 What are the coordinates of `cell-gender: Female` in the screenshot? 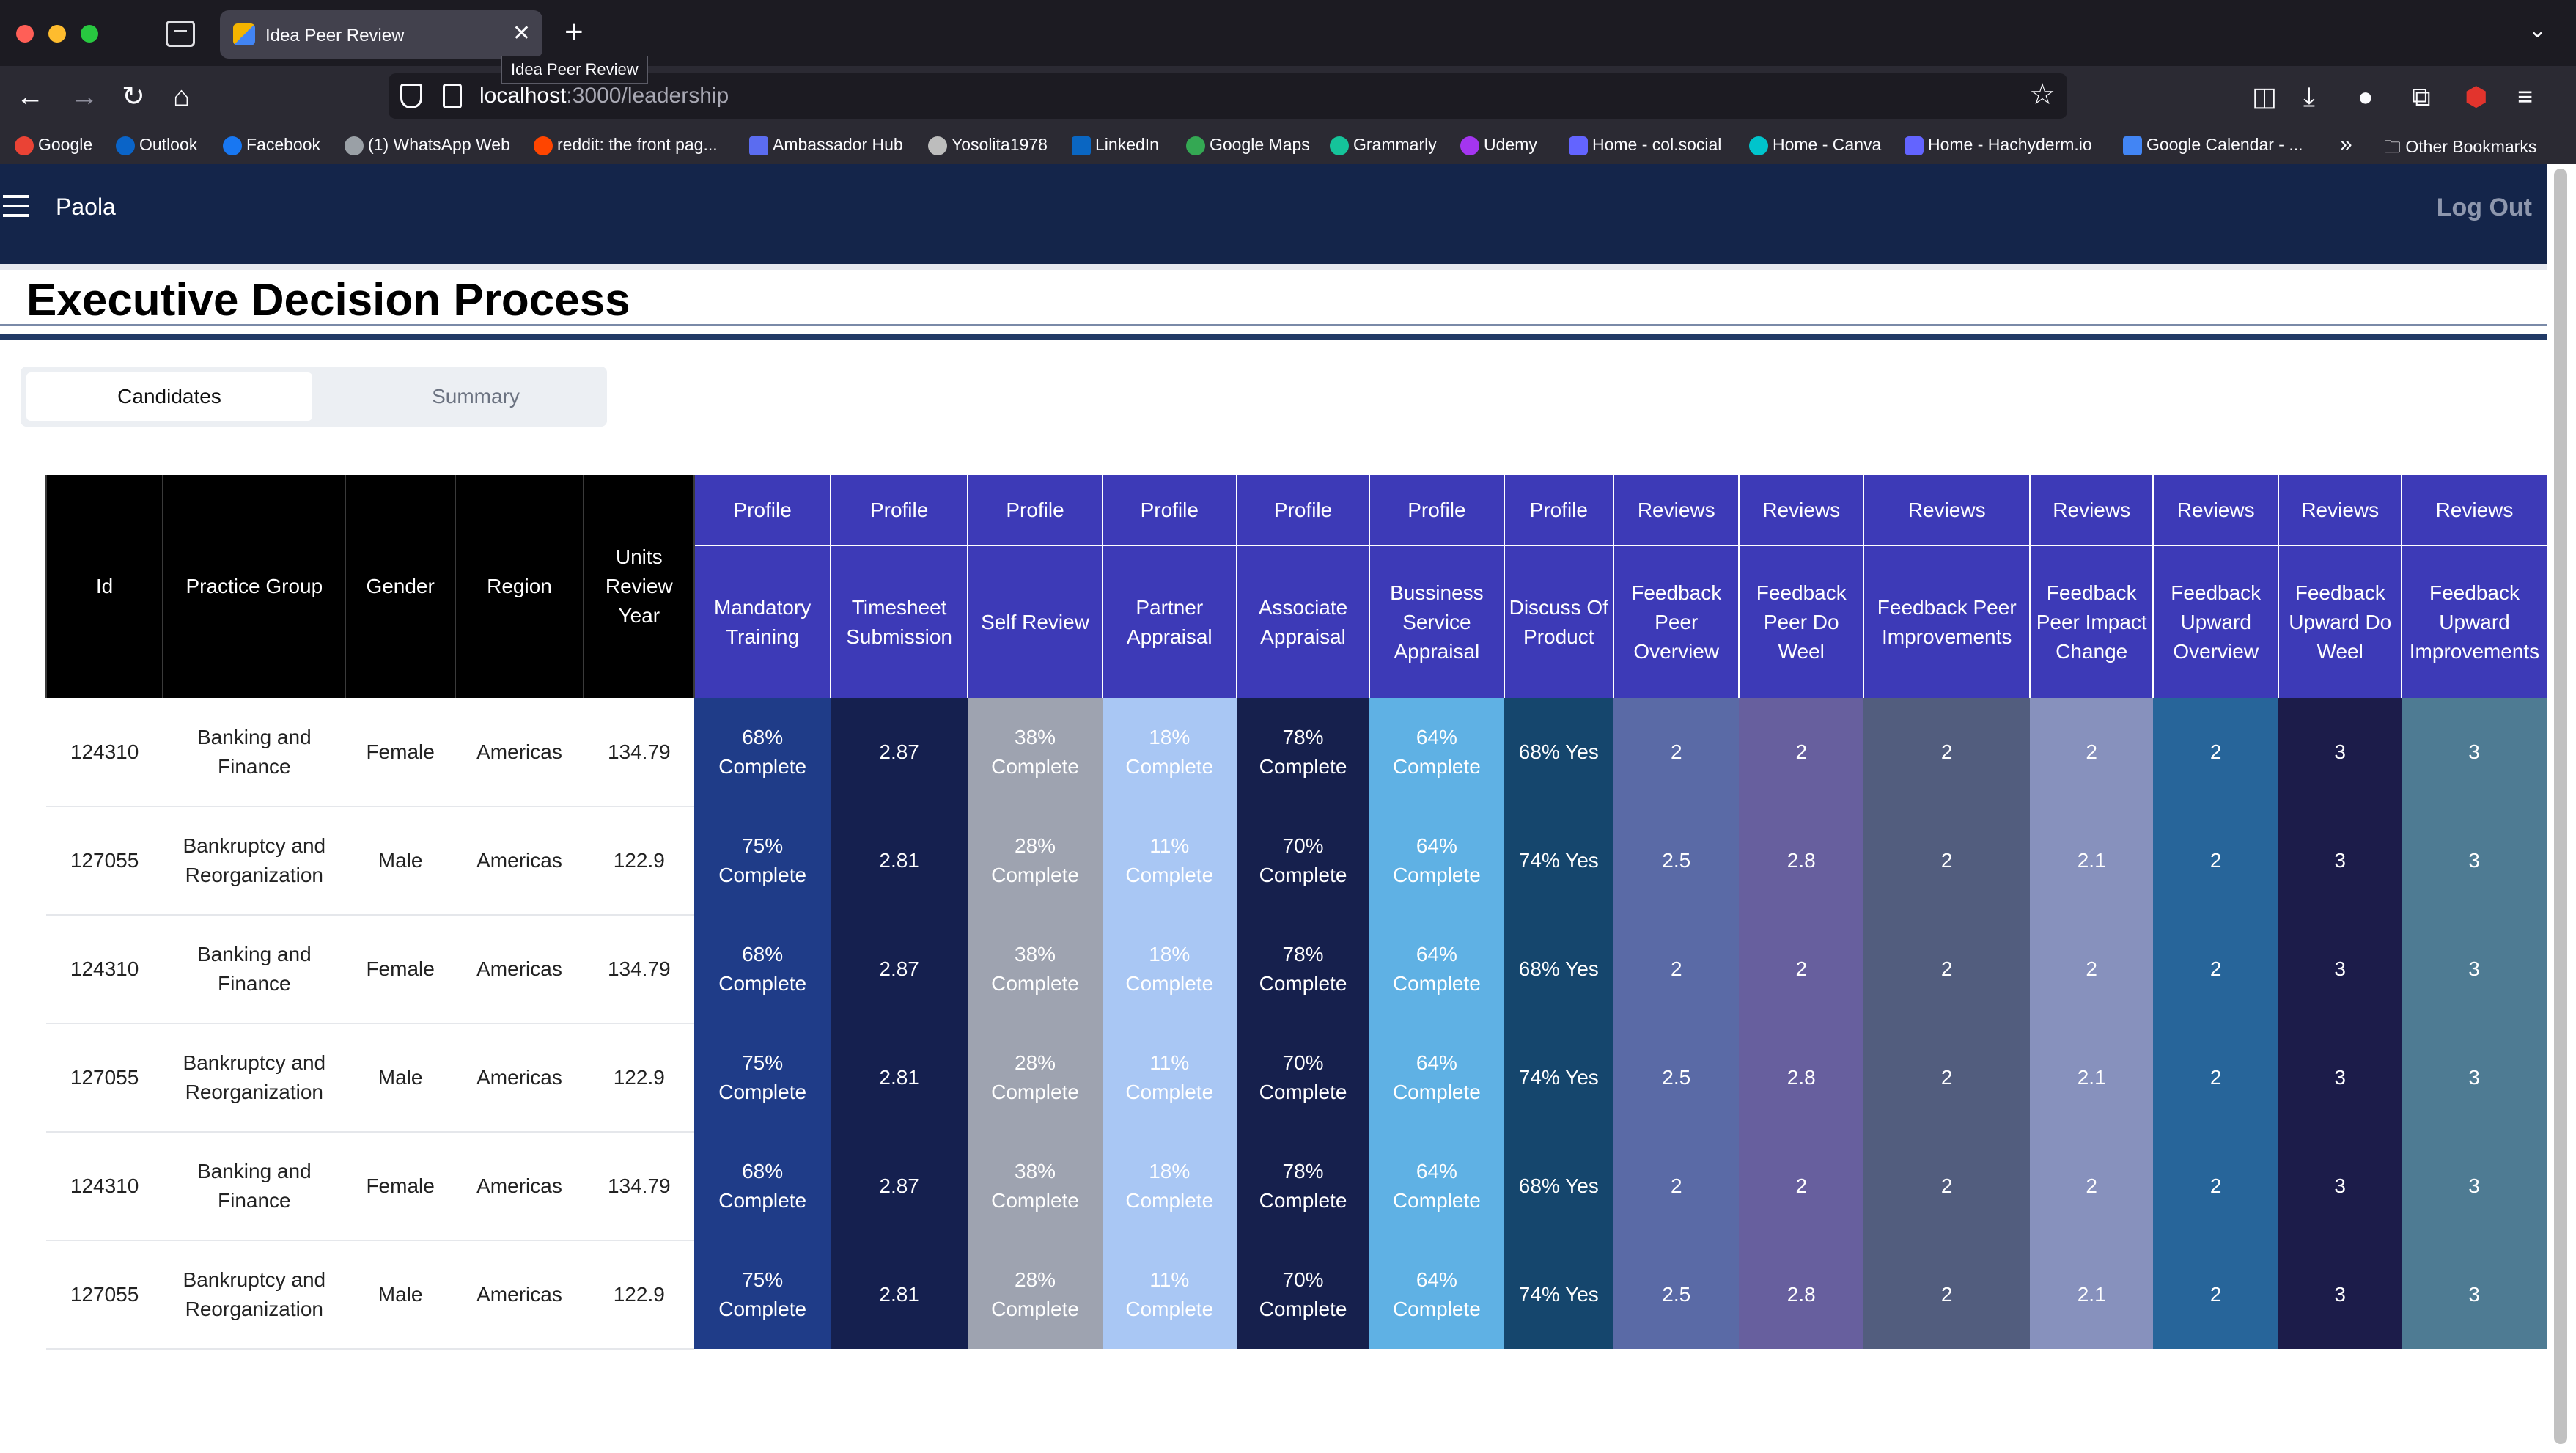 It's located at (400, 1186).